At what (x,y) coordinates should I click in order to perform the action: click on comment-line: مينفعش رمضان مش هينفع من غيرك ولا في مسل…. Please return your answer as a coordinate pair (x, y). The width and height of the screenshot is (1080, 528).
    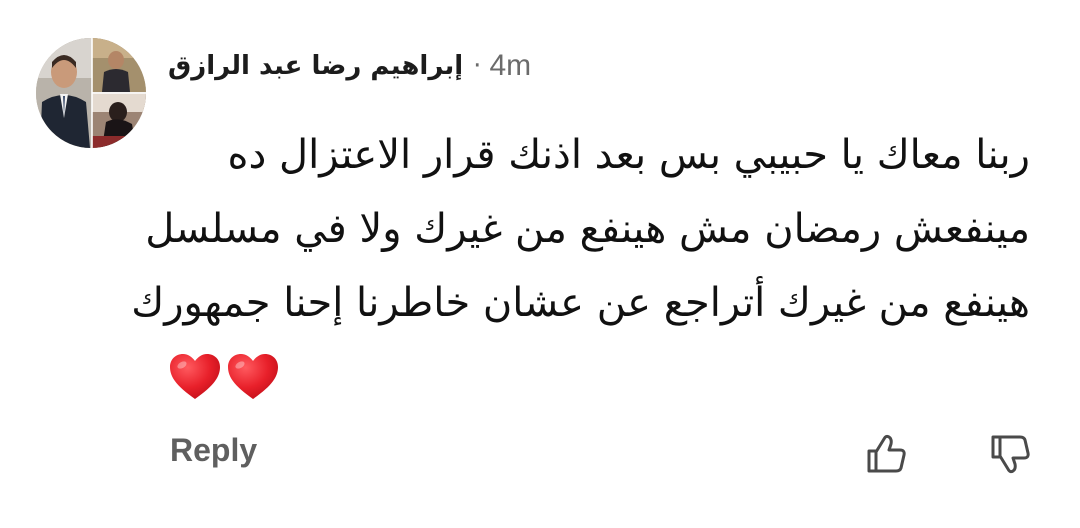
    Looking at the image, I should click on (587, 229).